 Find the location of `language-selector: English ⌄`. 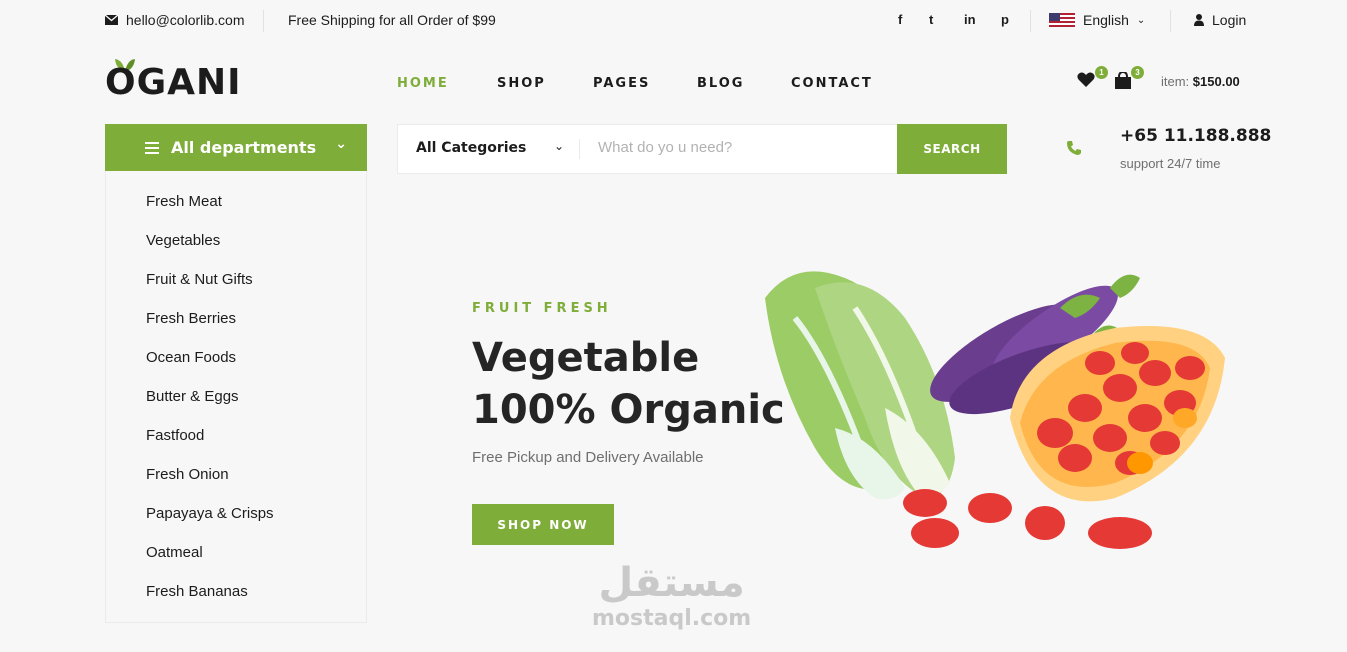

language-selector: English ⌄ is located at coordinates (1097, 20).